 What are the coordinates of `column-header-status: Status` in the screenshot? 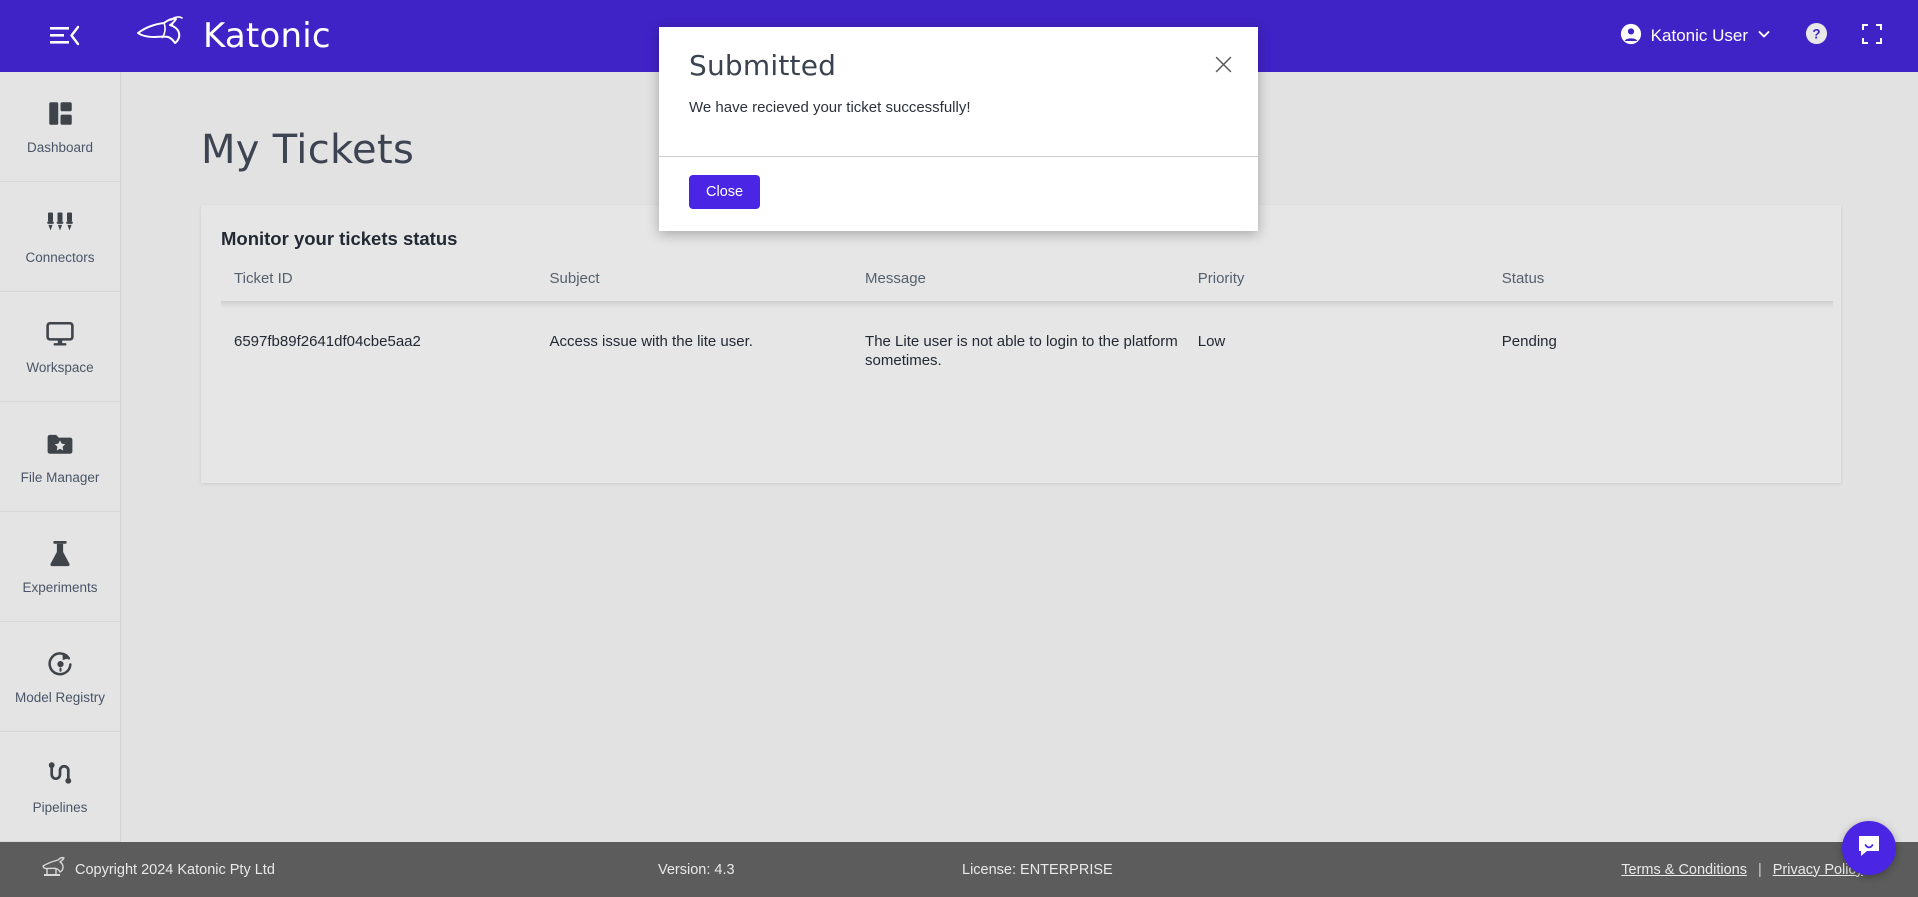 It's located at (1661, 285).